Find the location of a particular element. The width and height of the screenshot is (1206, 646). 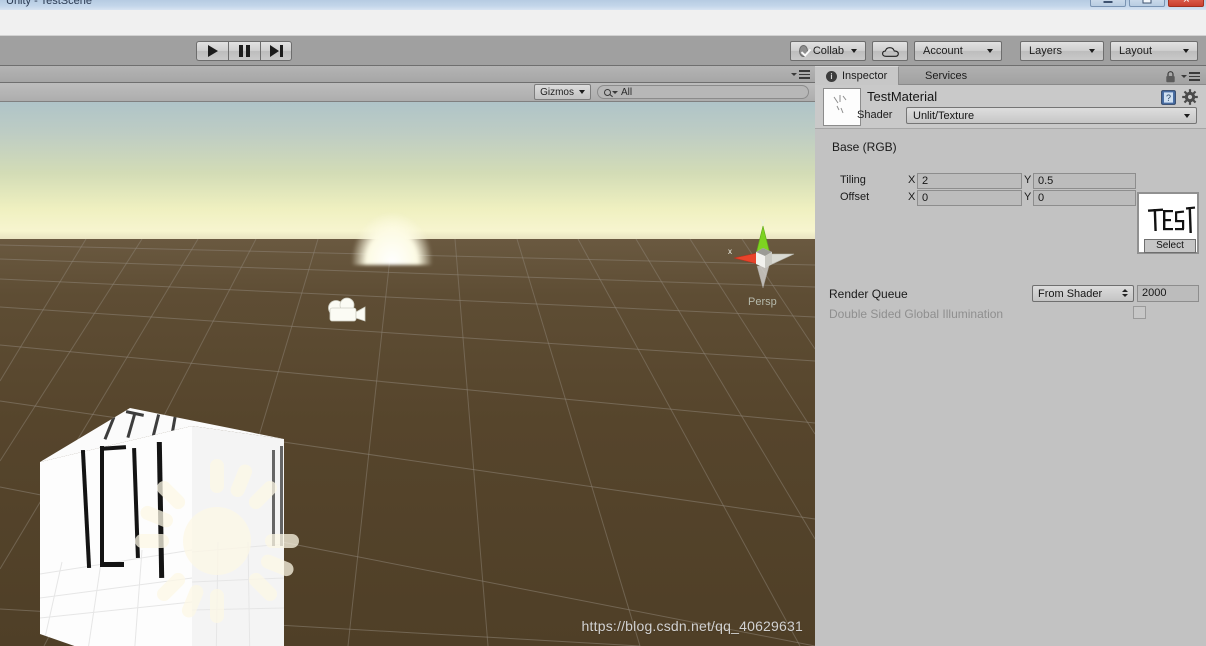

render-queue-mode: From Shader is located at coordinates (1070, 293).